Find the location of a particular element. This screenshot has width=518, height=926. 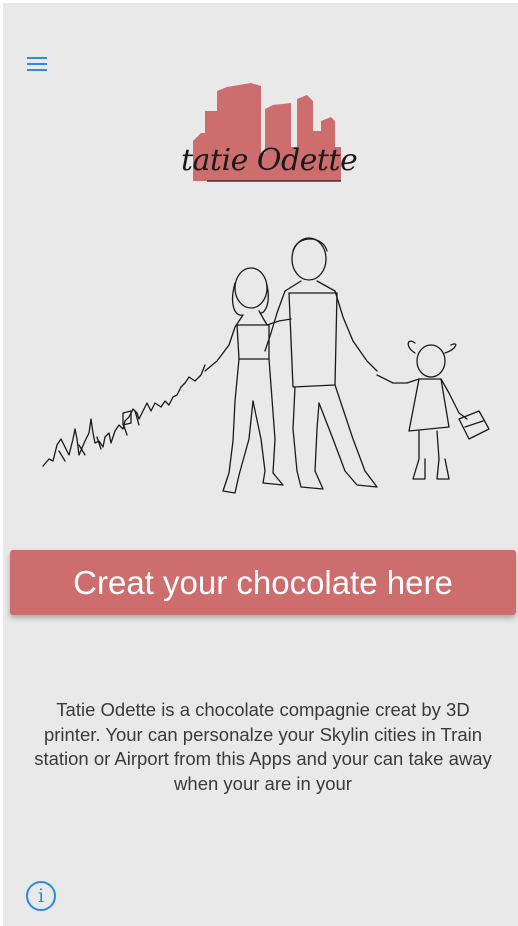

skyline-drawing is located at coordinates (124, 415).